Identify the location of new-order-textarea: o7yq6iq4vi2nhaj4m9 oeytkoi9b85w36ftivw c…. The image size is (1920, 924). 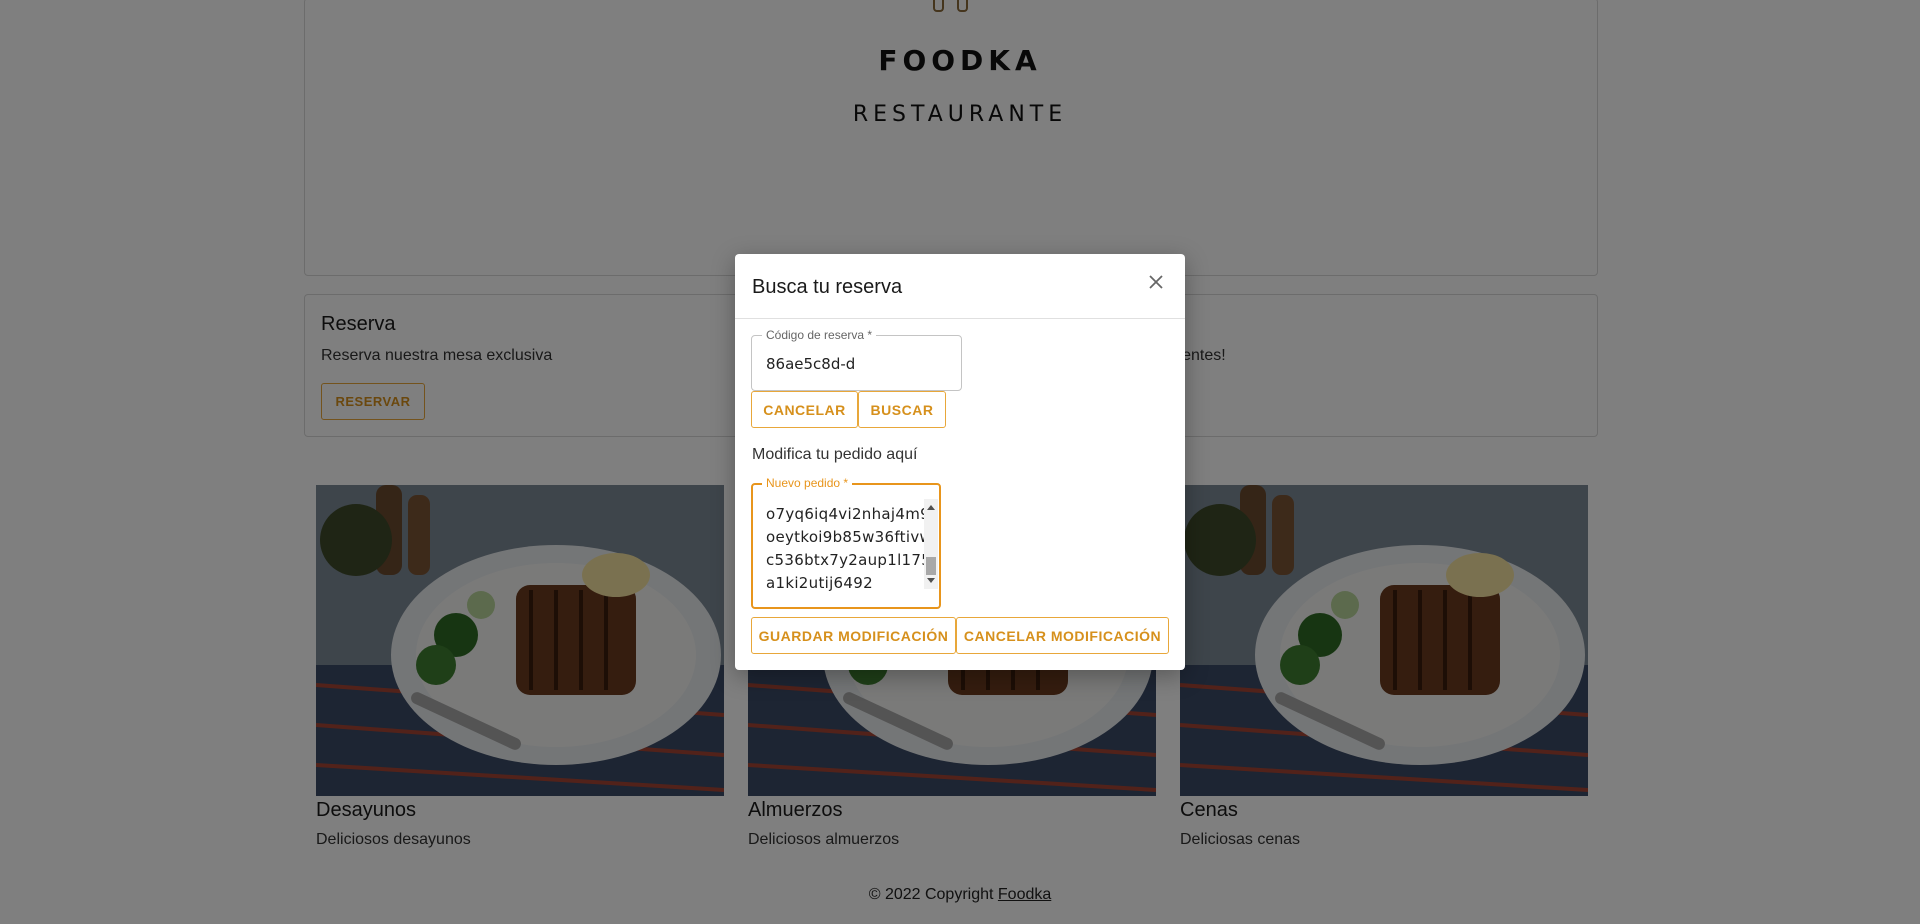
(849, 549).